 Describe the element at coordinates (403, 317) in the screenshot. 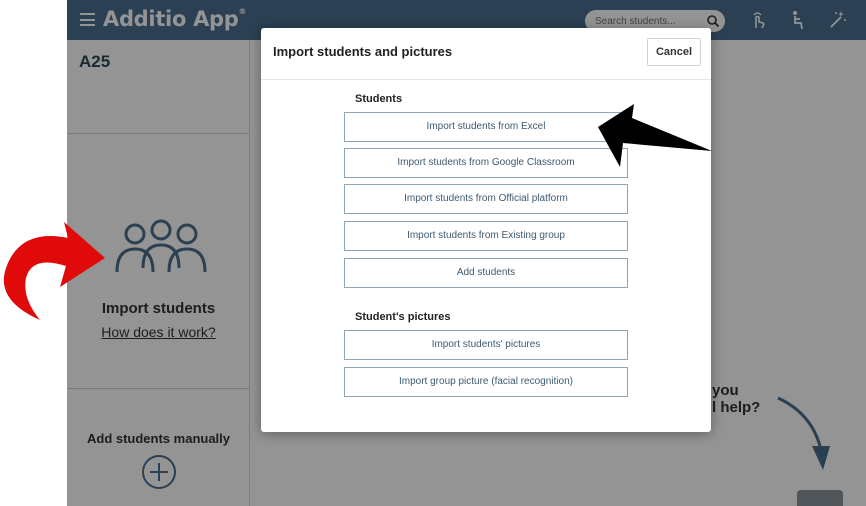

I see `pictures-section-label: Student's pictures` at that location.